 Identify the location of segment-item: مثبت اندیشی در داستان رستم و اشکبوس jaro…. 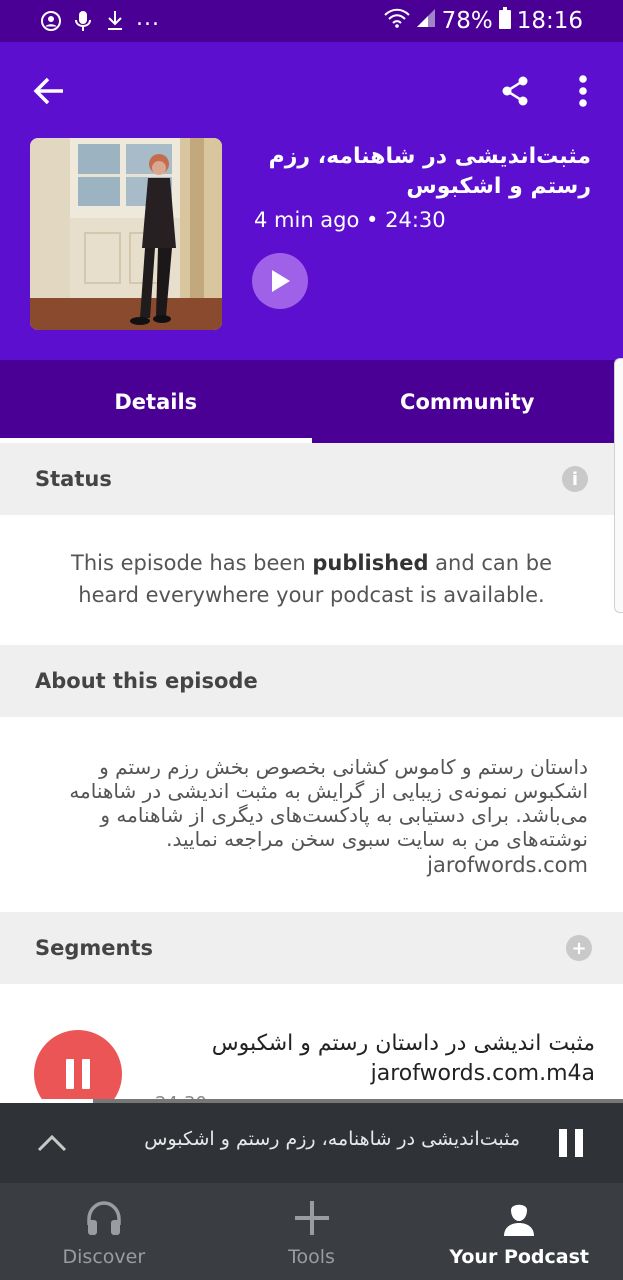
(311, 1051).